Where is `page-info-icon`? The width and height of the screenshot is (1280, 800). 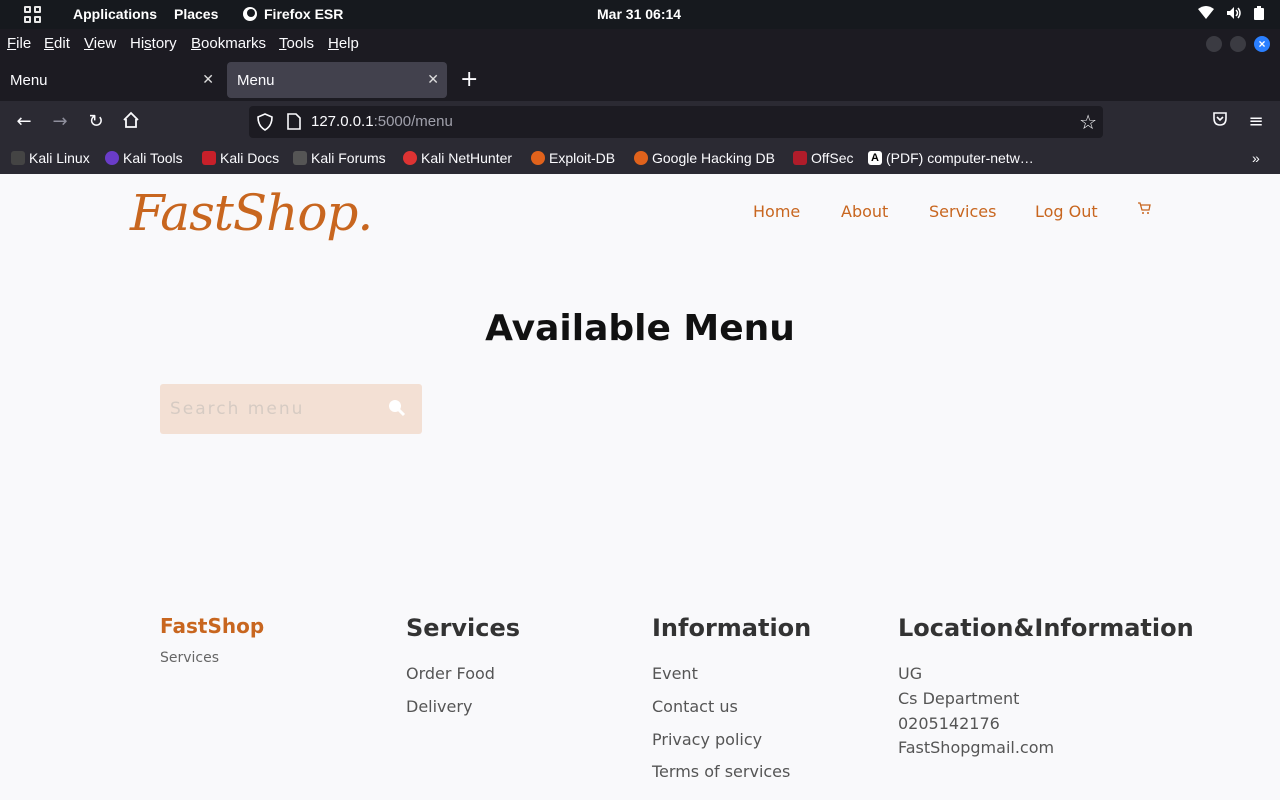 page-info-icon is located at coordinates (294, 121).